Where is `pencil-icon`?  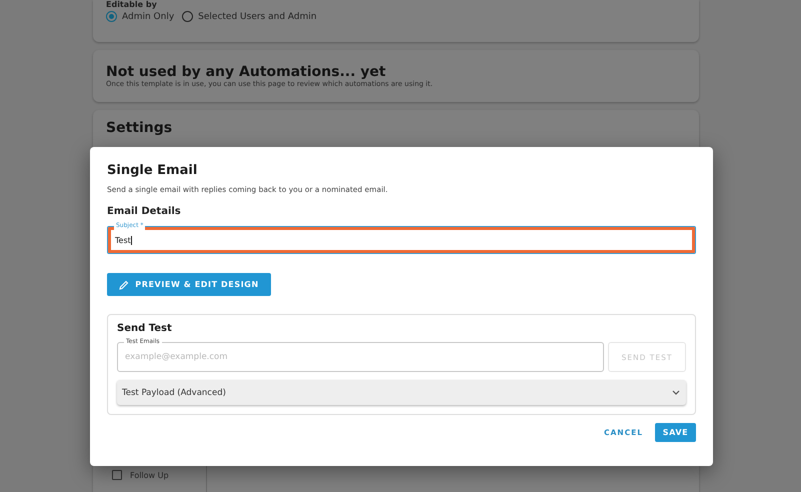 pencil-icon is located at coordinates (124, 285).